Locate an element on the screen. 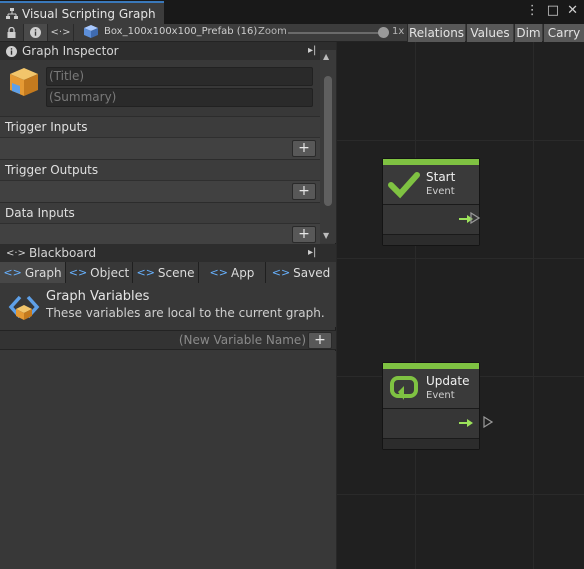 This screenshot has width=584, height=569. graph-inspector-toggle is located at coordinates (36, 32).